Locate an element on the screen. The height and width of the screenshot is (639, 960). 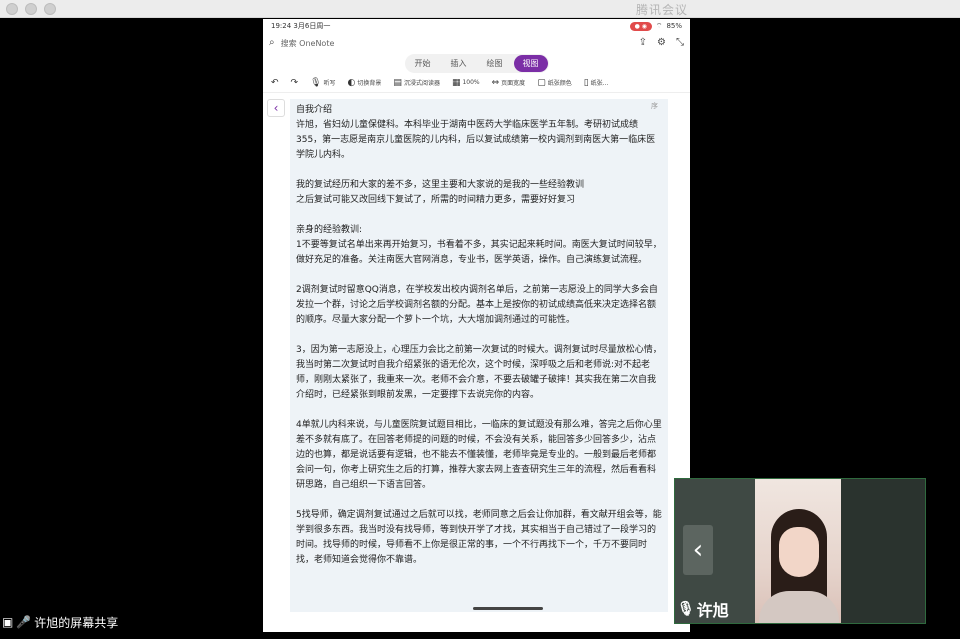
toolbar-label: 页面宽度 is located at coordinates (513, 83).